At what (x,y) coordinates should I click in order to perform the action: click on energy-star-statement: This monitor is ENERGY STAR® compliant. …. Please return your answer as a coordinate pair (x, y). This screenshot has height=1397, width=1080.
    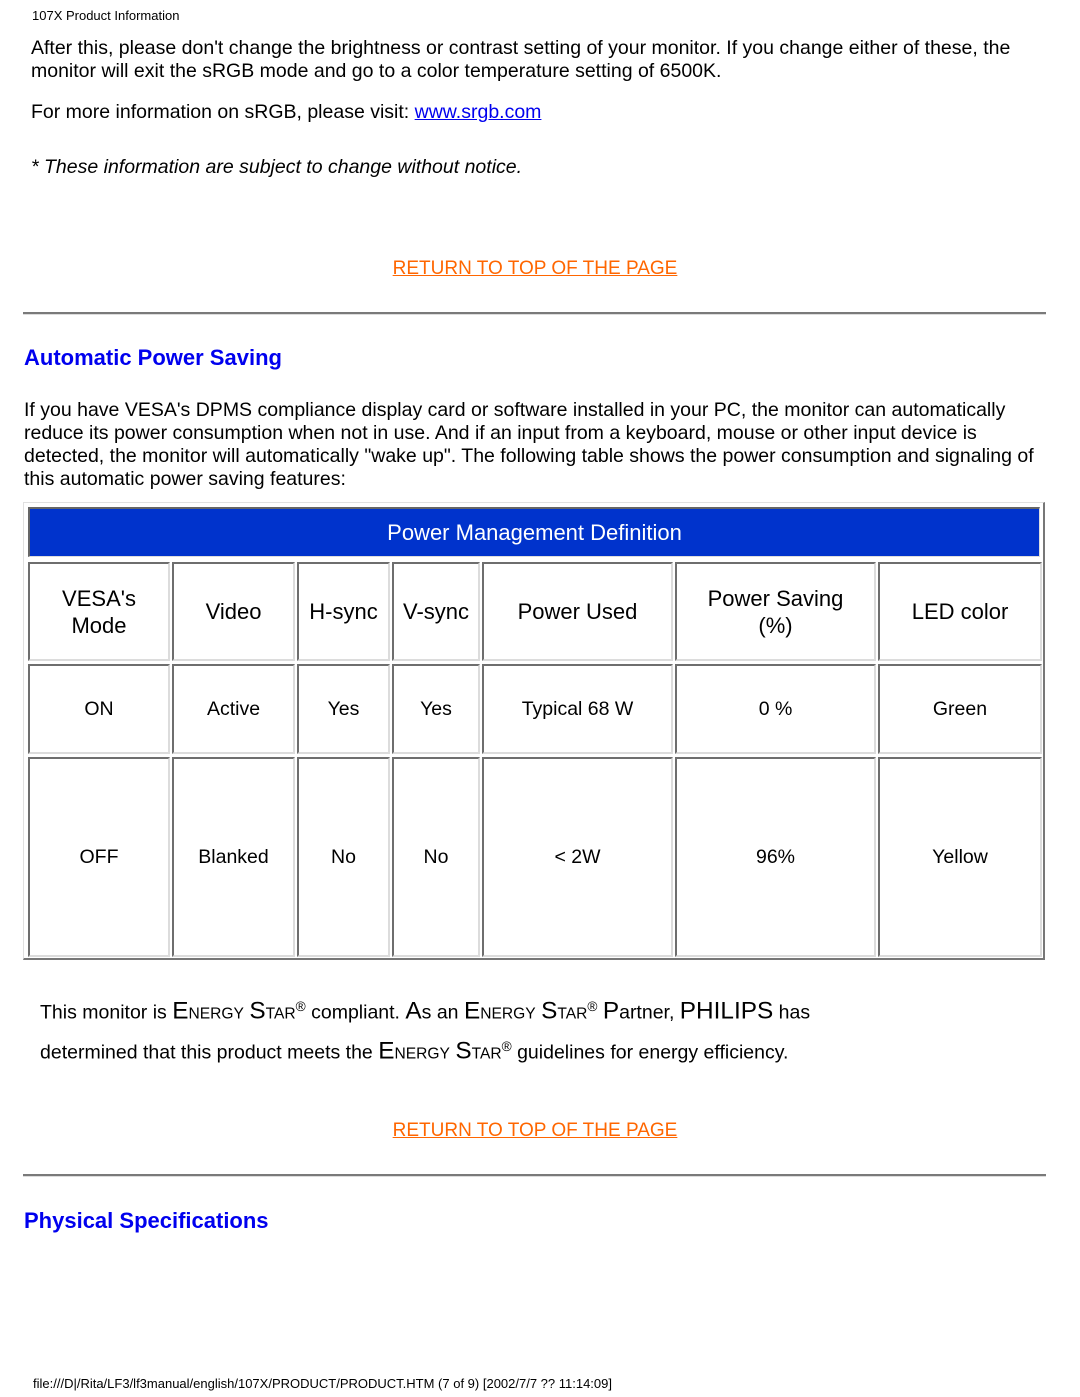
    Looking at the image, I should click on (545, 1030).